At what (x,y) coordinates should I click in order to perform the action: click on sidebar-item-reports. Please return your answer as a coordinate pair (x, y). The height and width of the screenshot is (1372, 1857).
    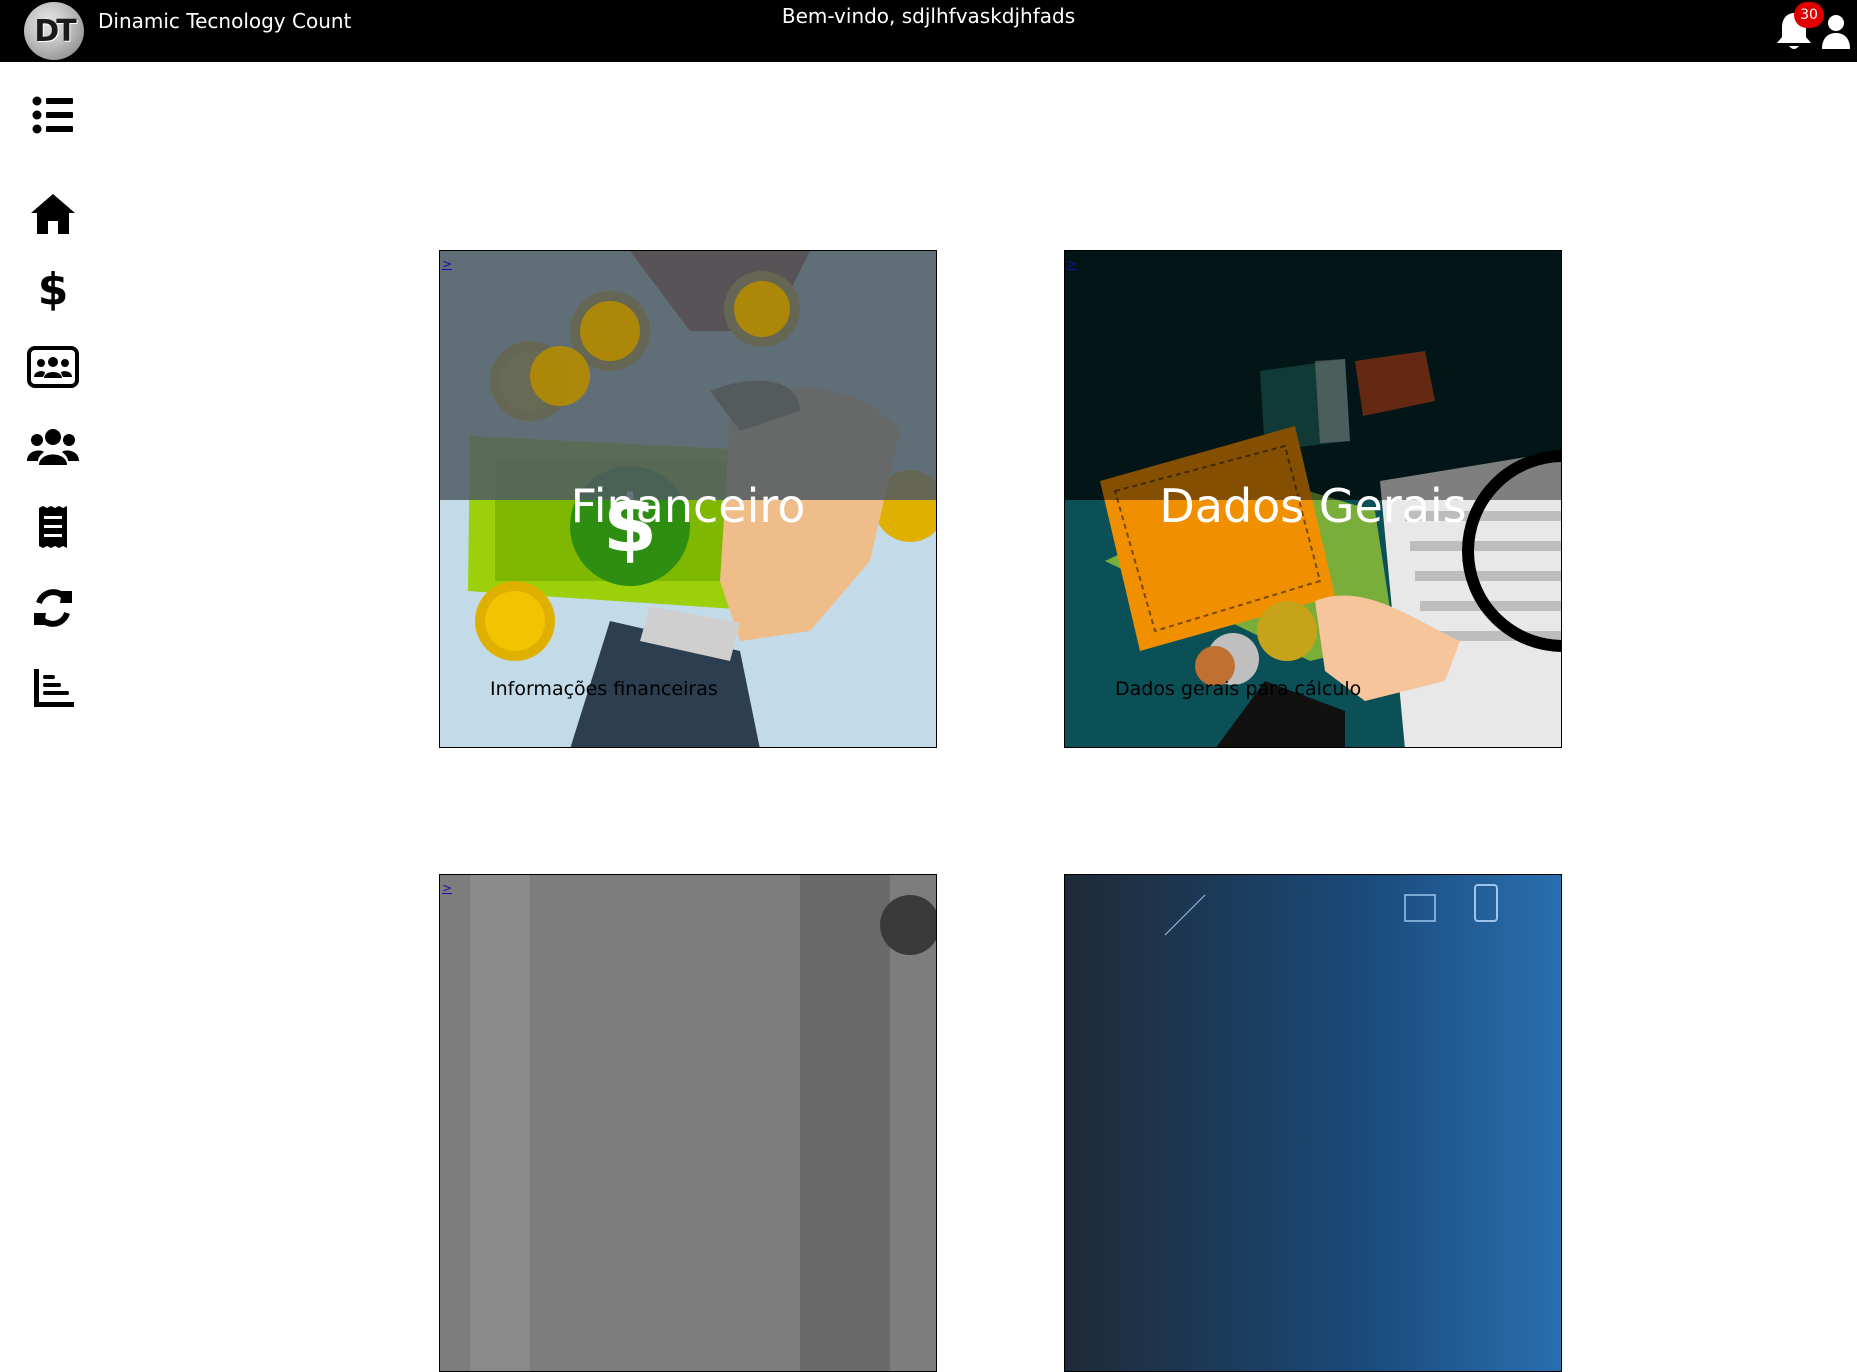
    Looking at the image, I should click on (53, 688).